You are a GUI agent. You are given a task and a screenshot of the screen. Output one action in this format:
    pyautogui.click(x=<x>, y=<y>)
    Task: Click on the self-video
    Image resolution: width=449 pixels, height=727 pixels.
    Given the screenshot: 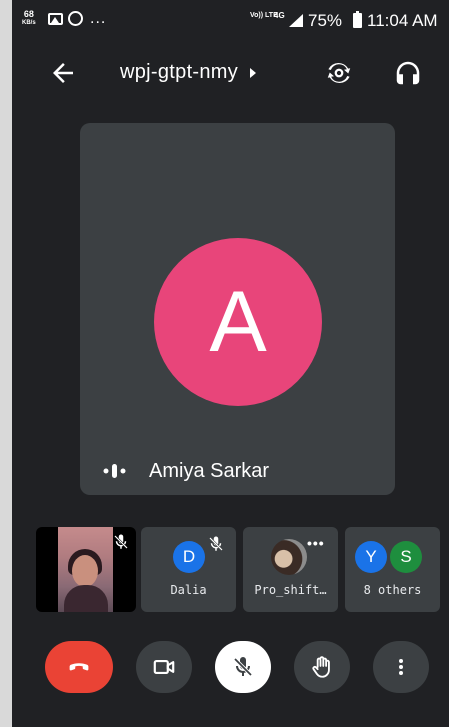 What is the action you would take?
    pyautogui.click(x=85, y=569)
    